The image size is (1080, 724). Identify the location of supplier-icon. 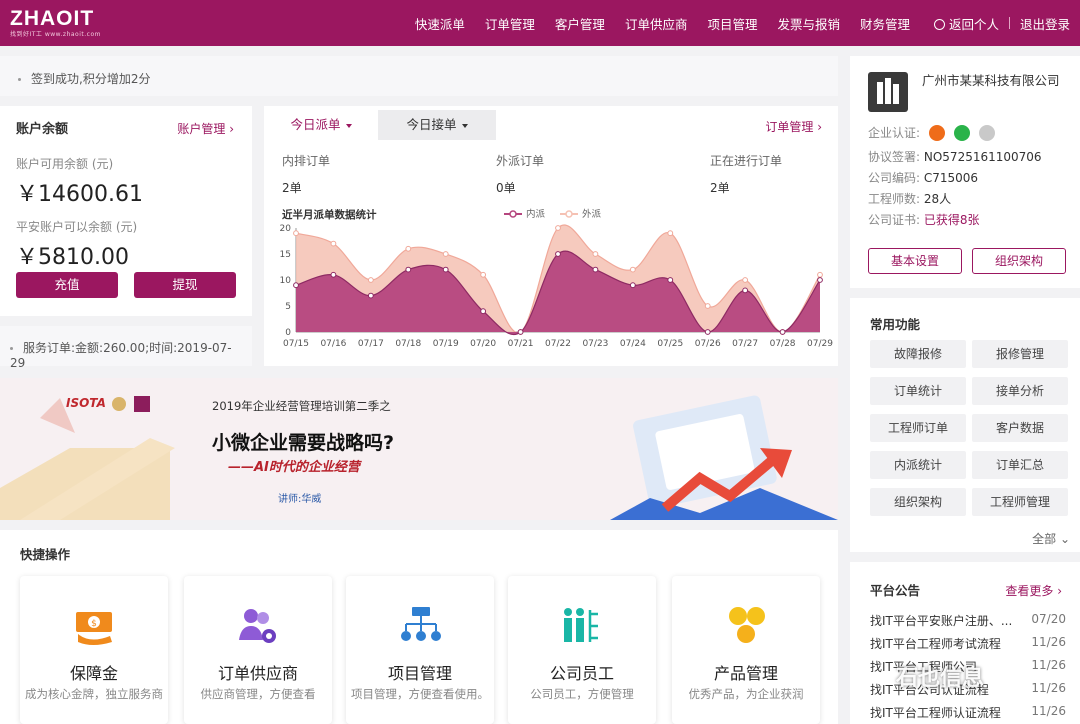
(257, 626).